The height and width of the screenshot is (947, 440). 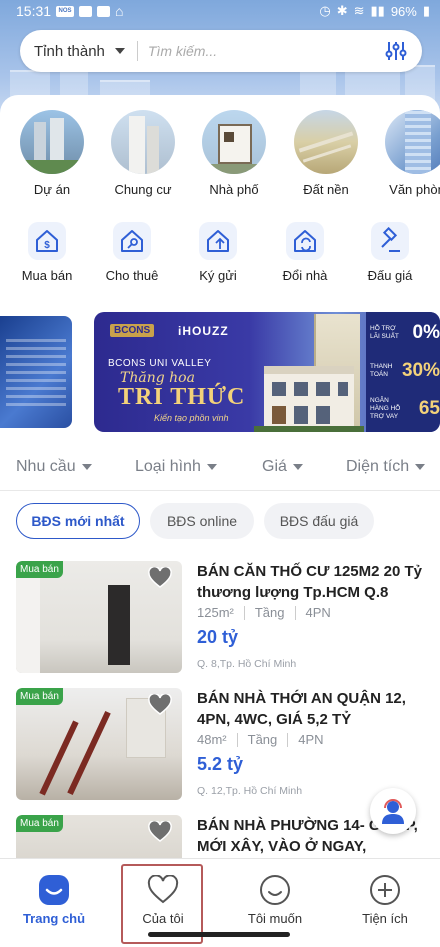 What do you see at coordinates (182, 397) in the screenshot?
I see `banner-headline: TRI THỨC` at bounding box center [182, 397].